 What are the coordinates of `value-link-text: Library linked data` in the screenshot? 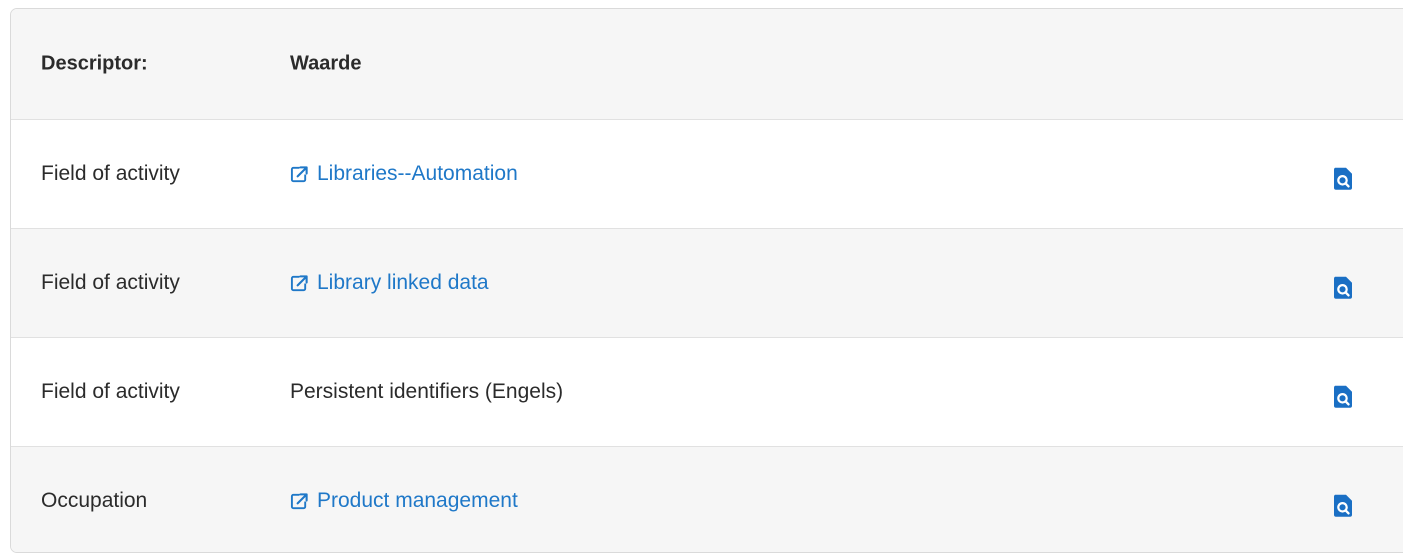 It's located at (403, 282).